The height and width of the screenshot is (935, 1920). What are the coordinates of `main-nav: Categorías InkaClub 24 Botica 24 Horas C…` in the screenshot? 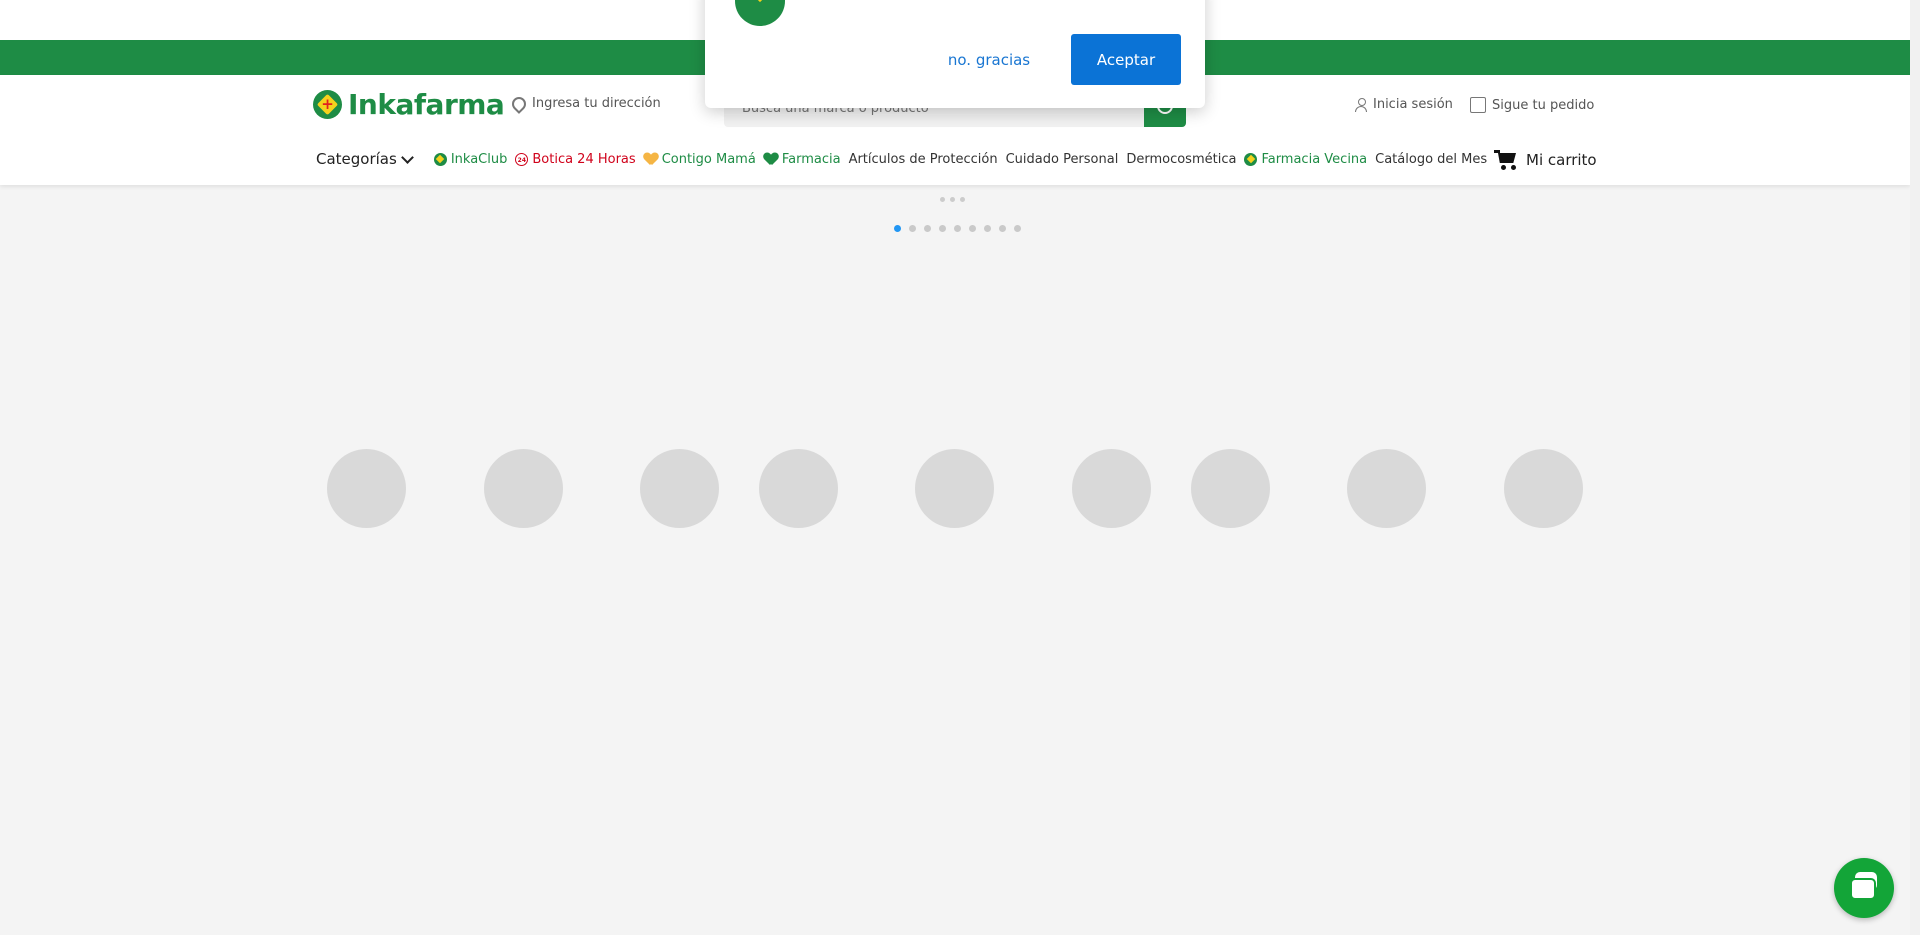 It's located at (905, 159).